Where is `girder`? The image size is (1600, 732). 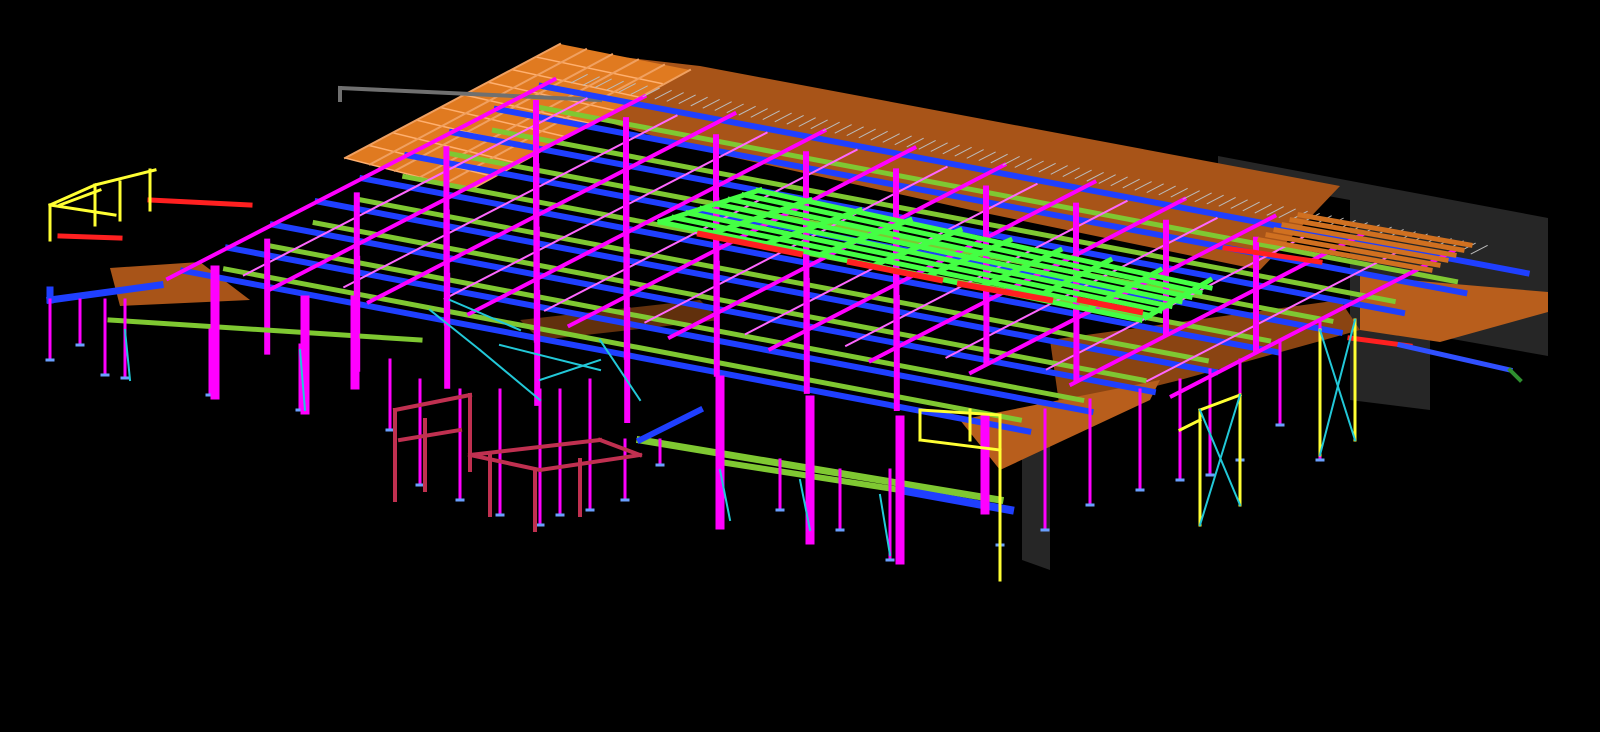 girder is located at coordinates (361, 179).